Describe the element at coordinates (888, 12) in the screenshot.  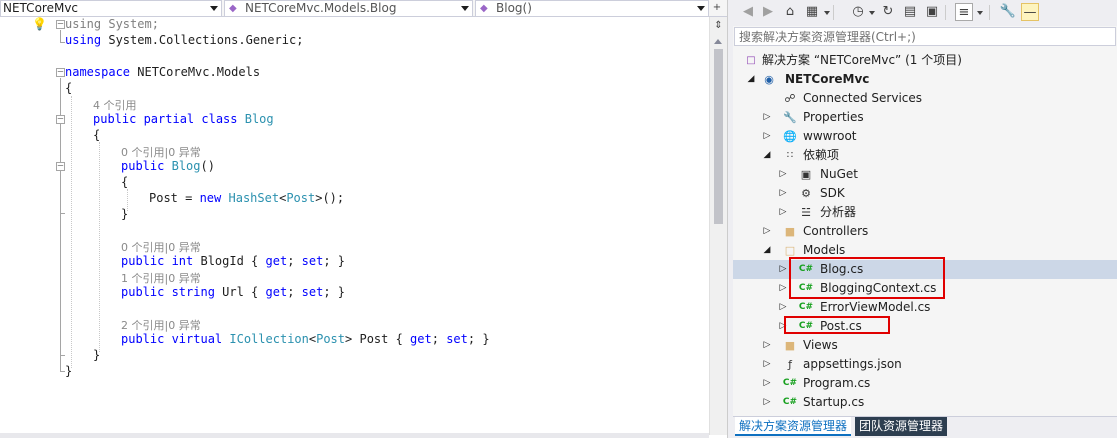
I see `refresh-icon: ↻` at that location.